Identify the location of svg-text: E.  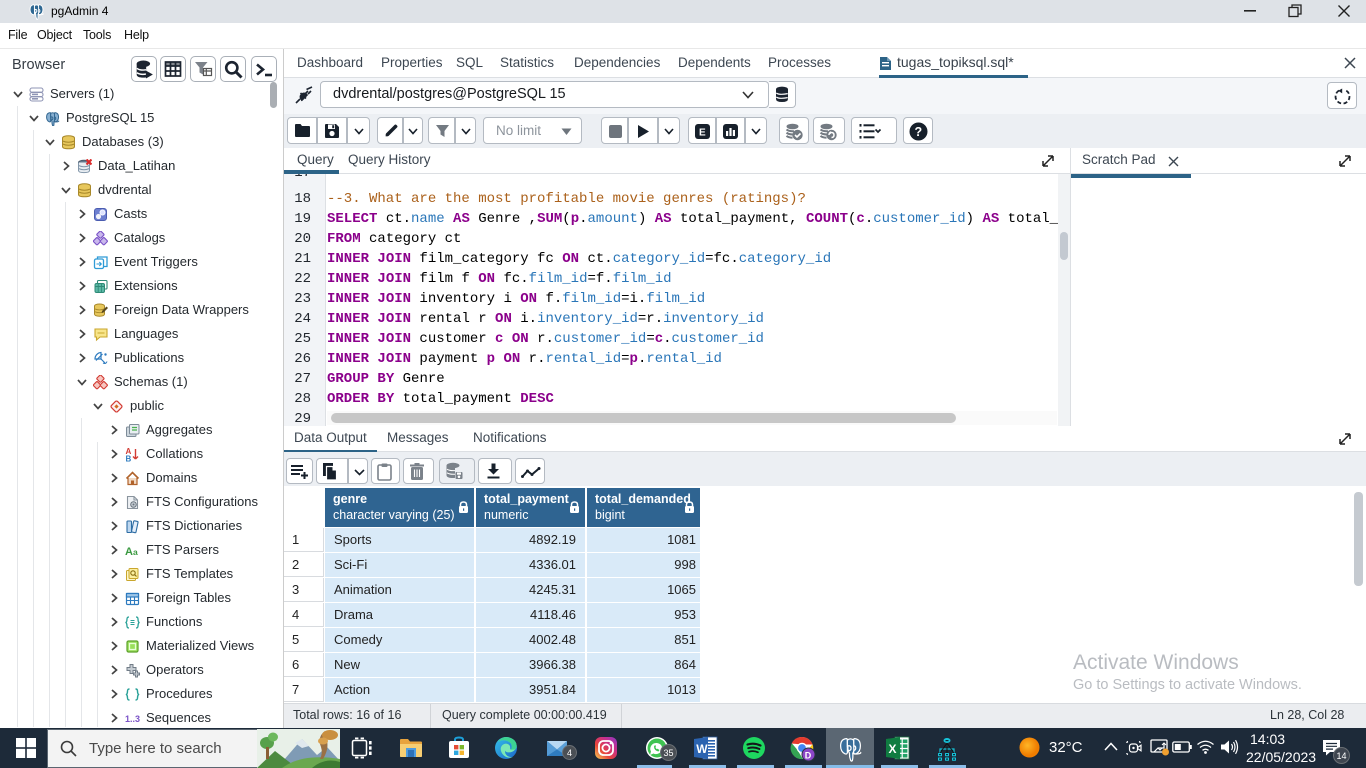
(702, 133).